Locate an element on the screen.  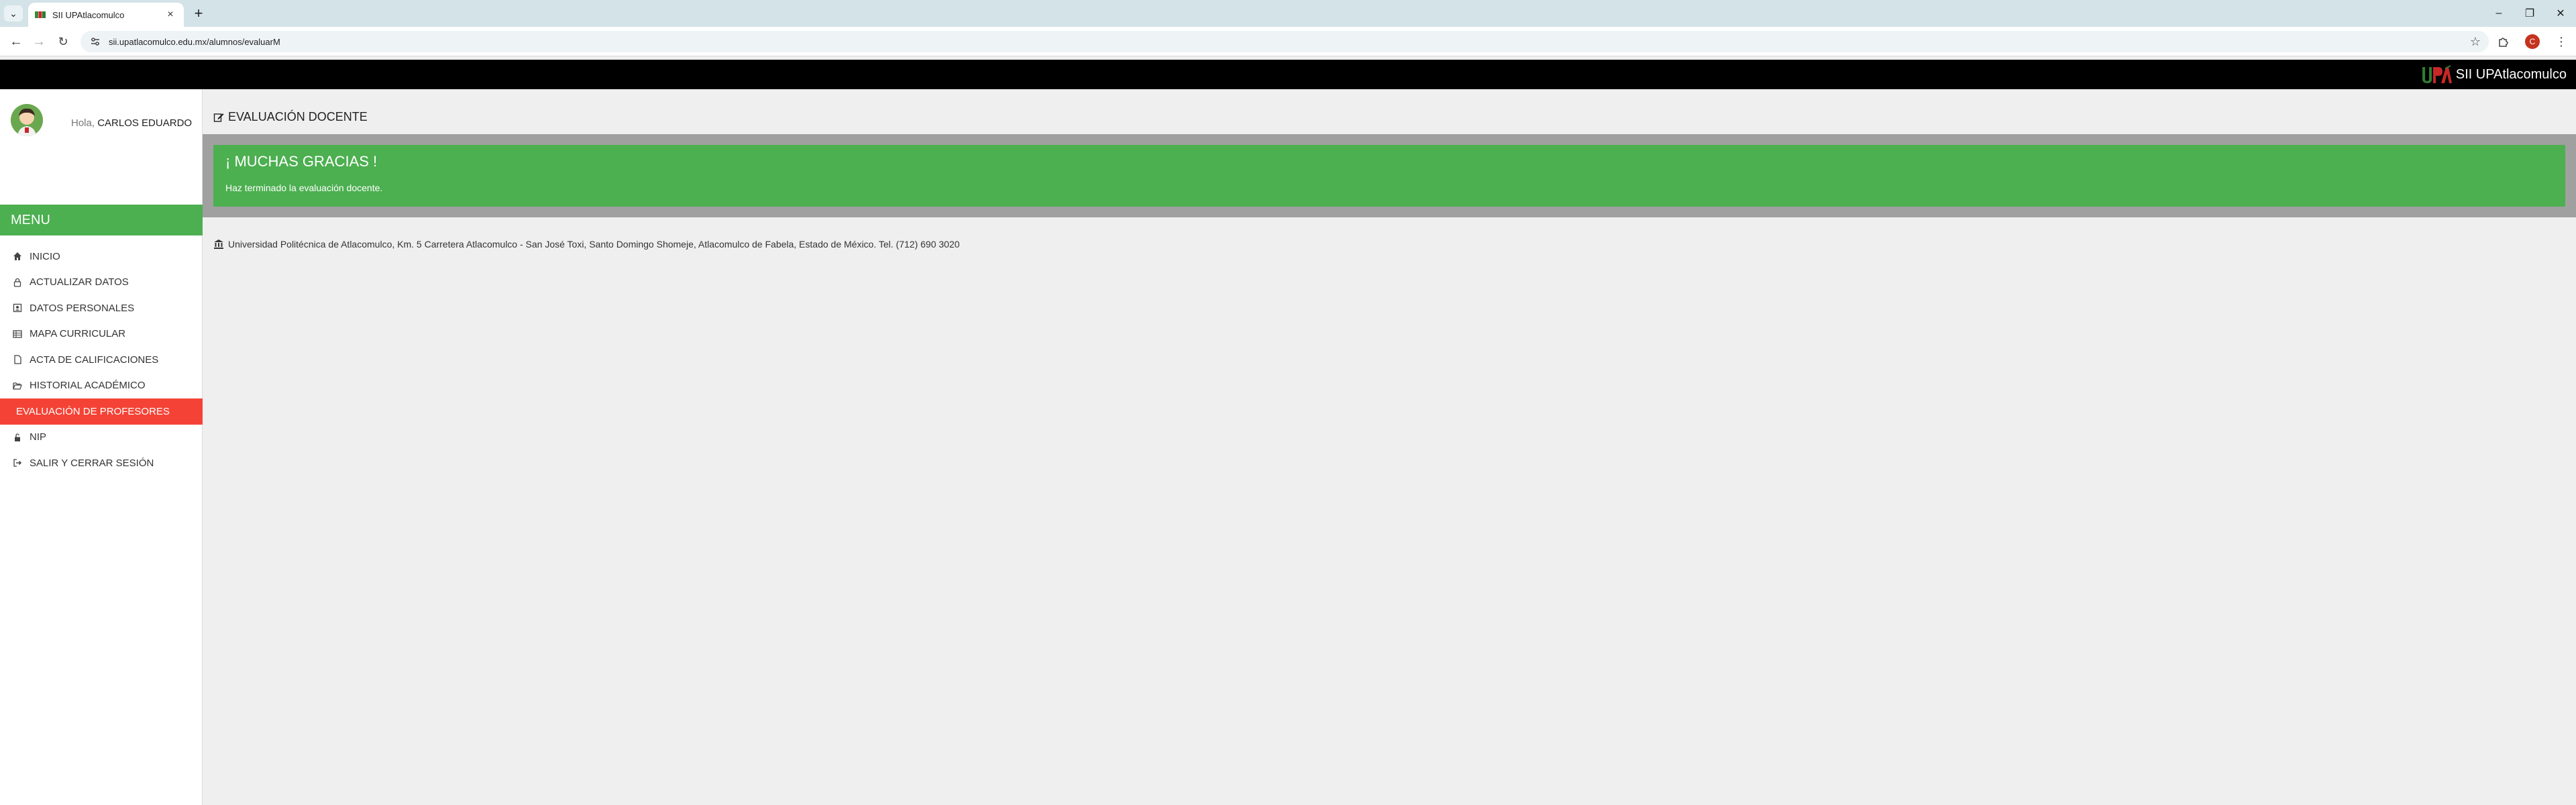
app-header: SII UPAtlacomulco is located at coordinates (1288, 74).